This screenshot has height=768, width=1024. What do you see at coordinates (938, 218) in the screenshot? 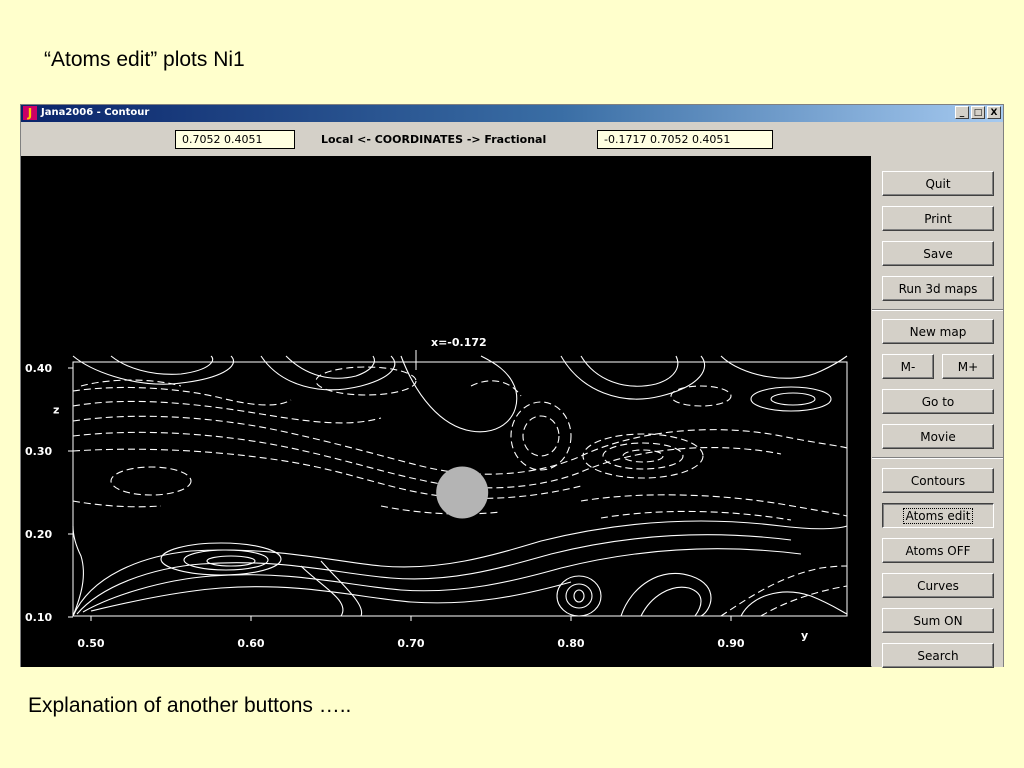
I see `print-button: Print` at bounding box center [938, 218].